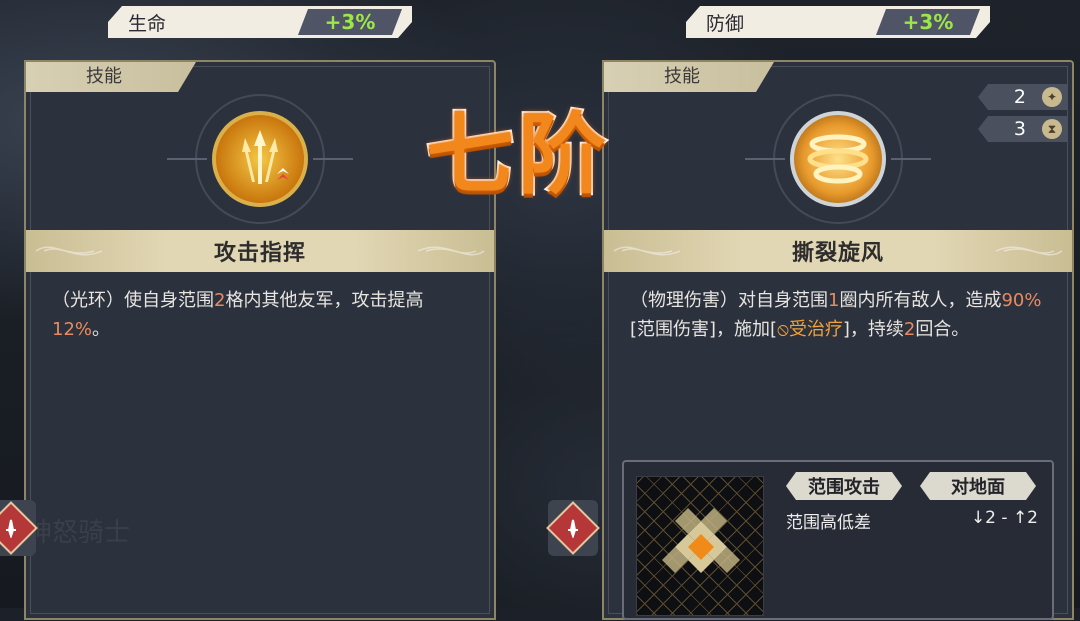 Image resolution: width=1080 pixels, height=621 pixels. I want to click on skill-name: 撕裂旋风, so click(837, 253).